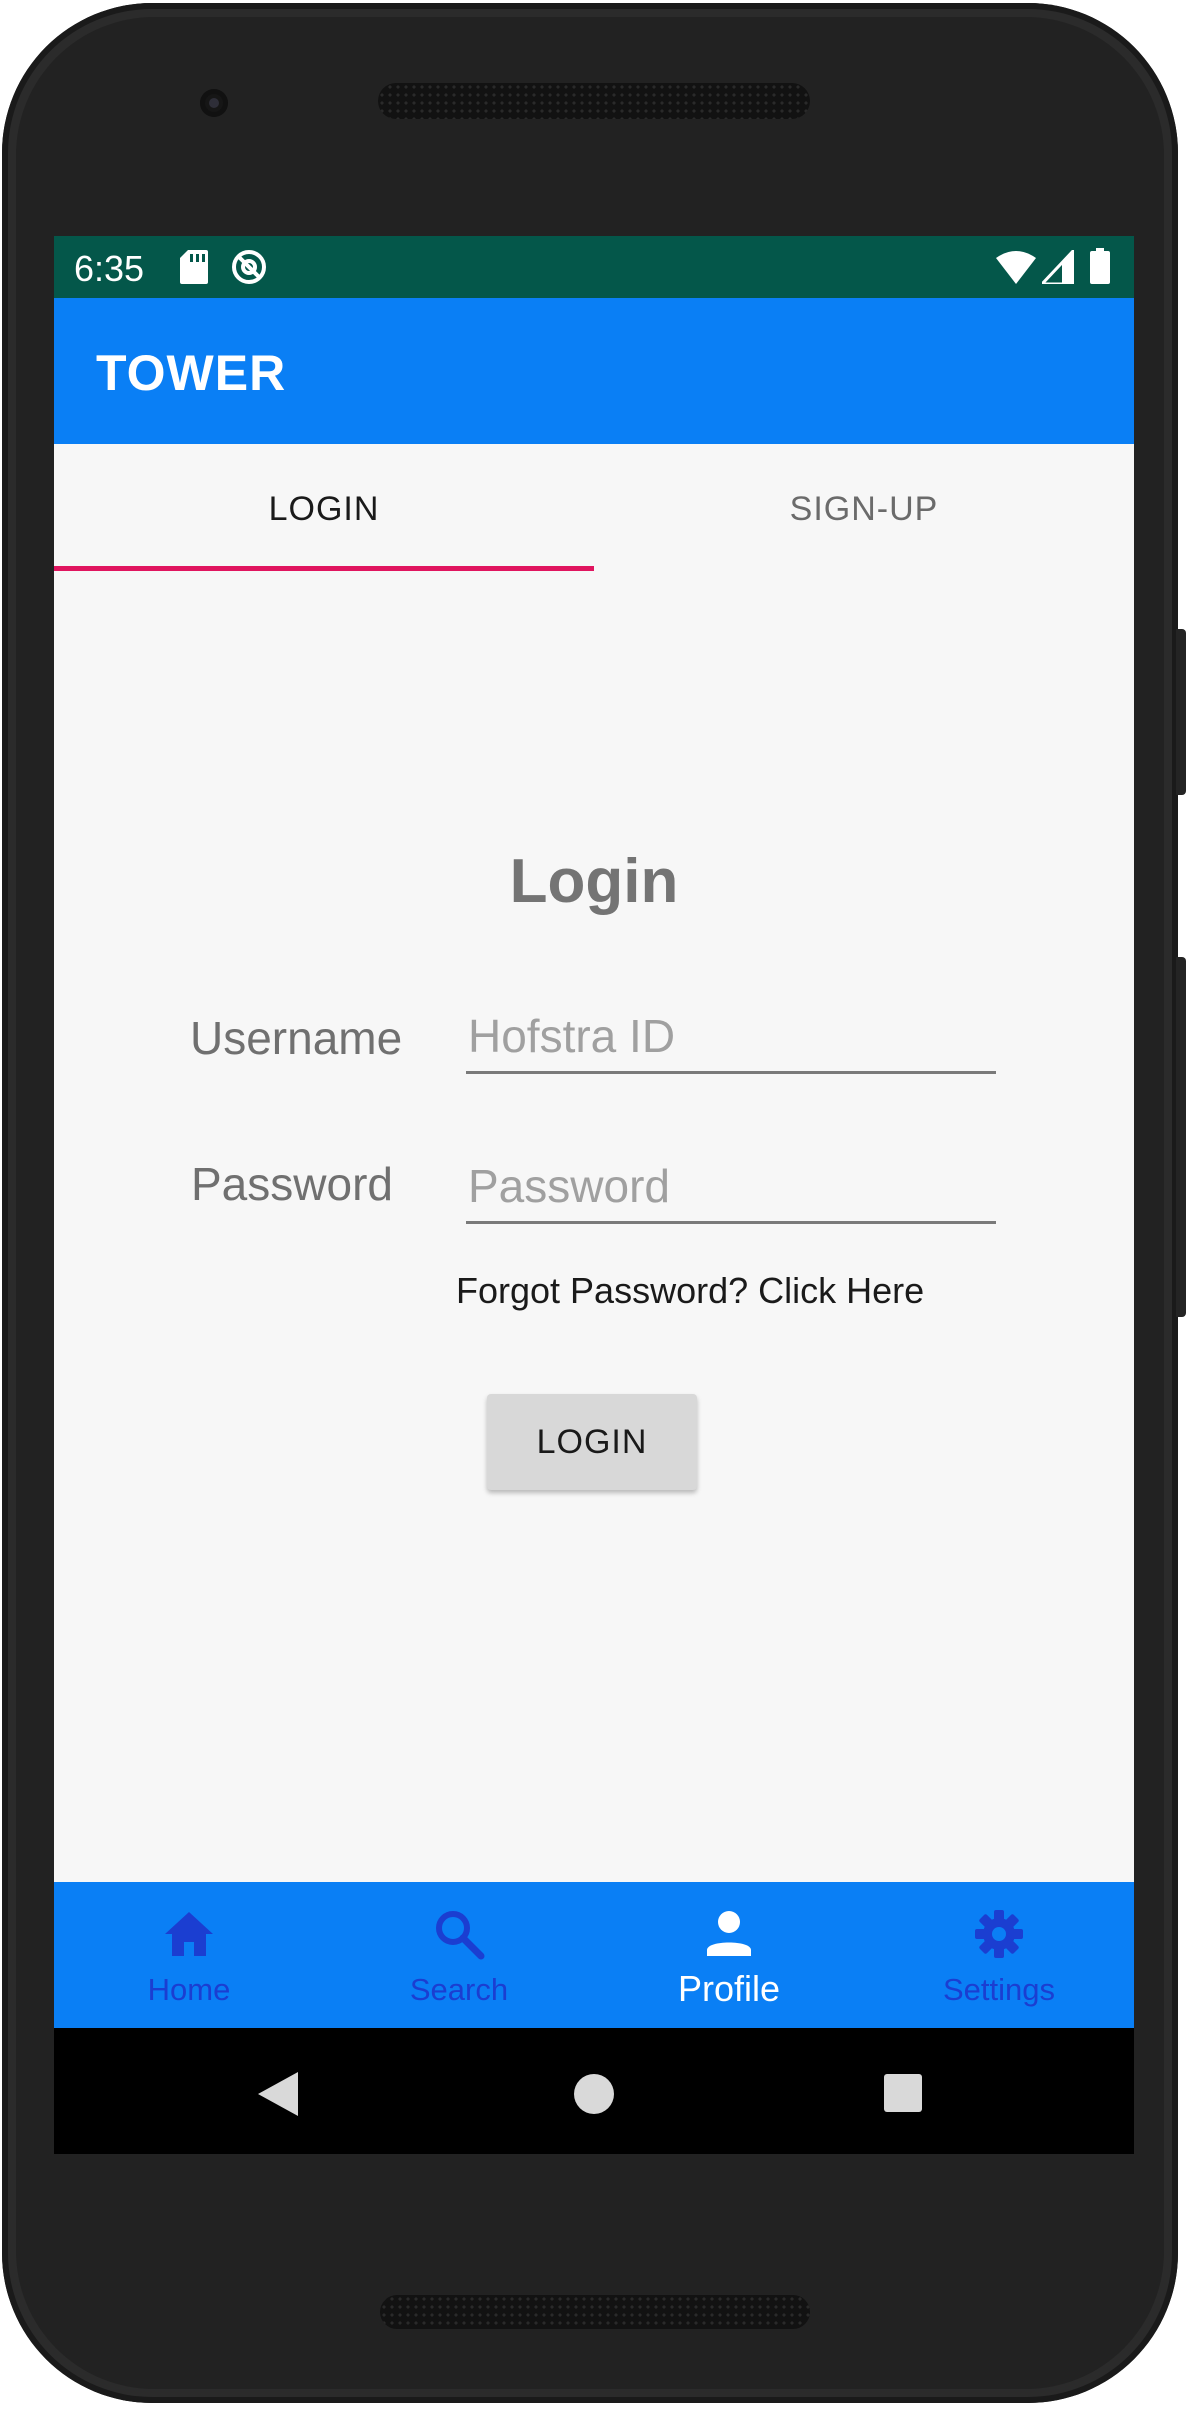 Image resolution: width=1194 pixels, height=2409 pixels. Describe the element at coordinates (690, 1291) in the screenshot. I see `forgot-password-link: Forgot Password? Click Here` at that location.